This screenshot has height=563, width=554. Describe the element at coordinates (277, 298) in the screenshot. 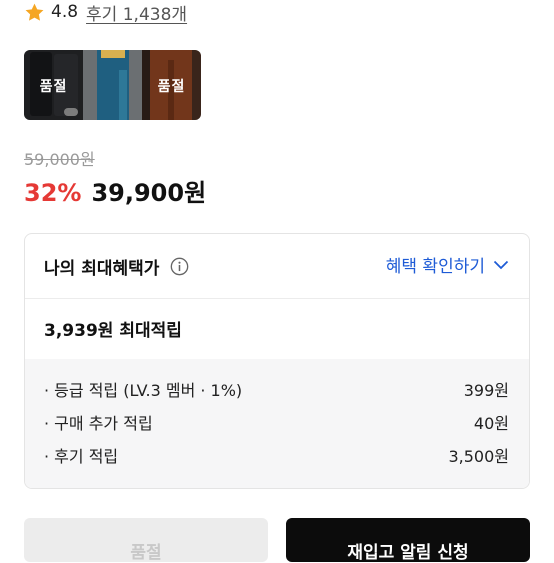

I see `divider` at that location.